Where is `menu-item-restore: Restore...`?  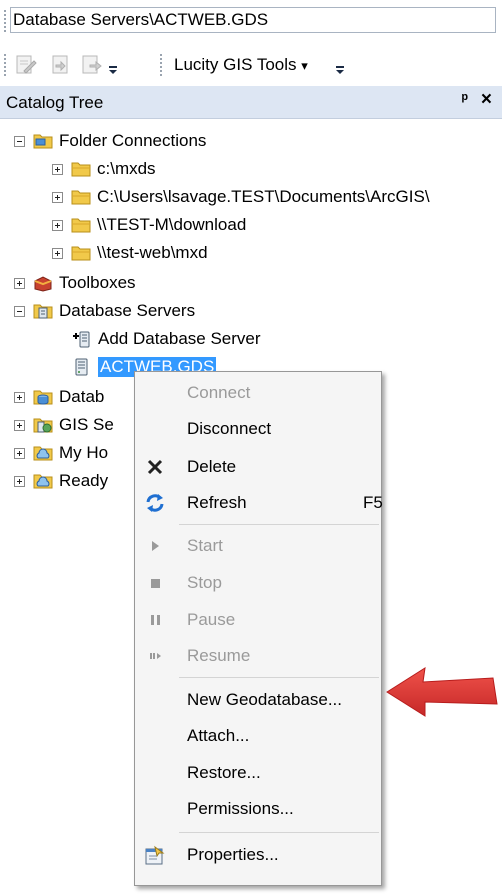
menu-item-restore: Restore... is located at coordinates (258, 773).